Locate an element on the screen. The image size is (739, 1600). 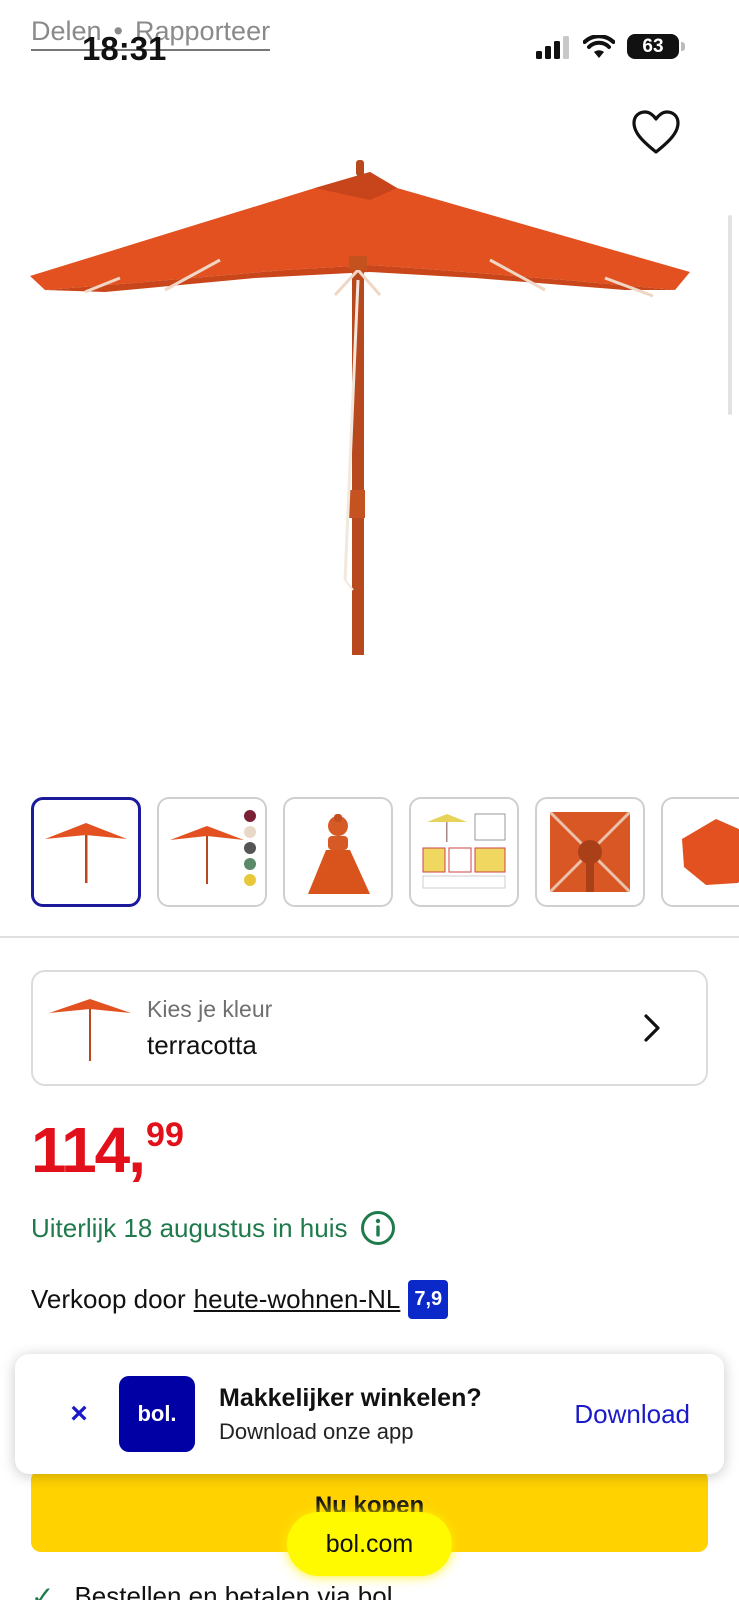
signal-icon is located at coordinates (552, 47).